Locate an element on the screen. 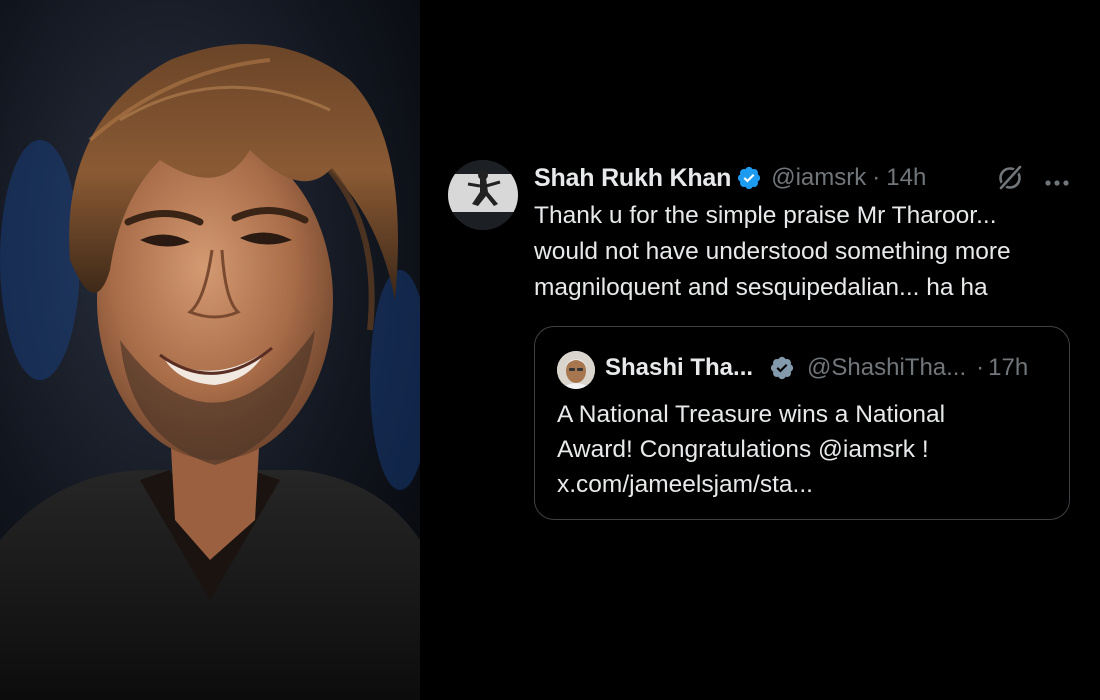 This screenshot has width=1100, height=700. grok-icon is located at coordinates (1010, 178).